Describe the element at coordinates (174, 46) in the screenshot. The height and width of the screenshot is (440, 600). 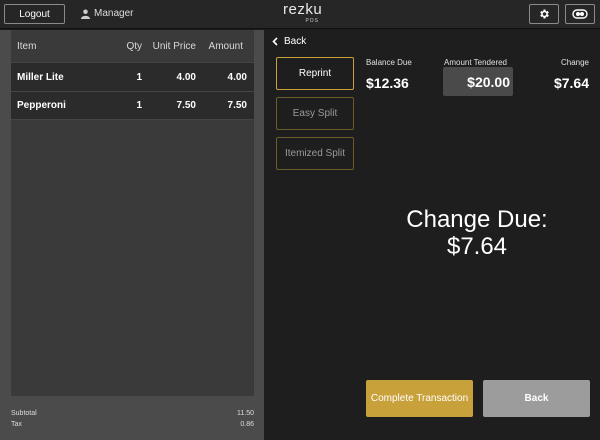
I see `col-unit-price: Unit Price` at that location.